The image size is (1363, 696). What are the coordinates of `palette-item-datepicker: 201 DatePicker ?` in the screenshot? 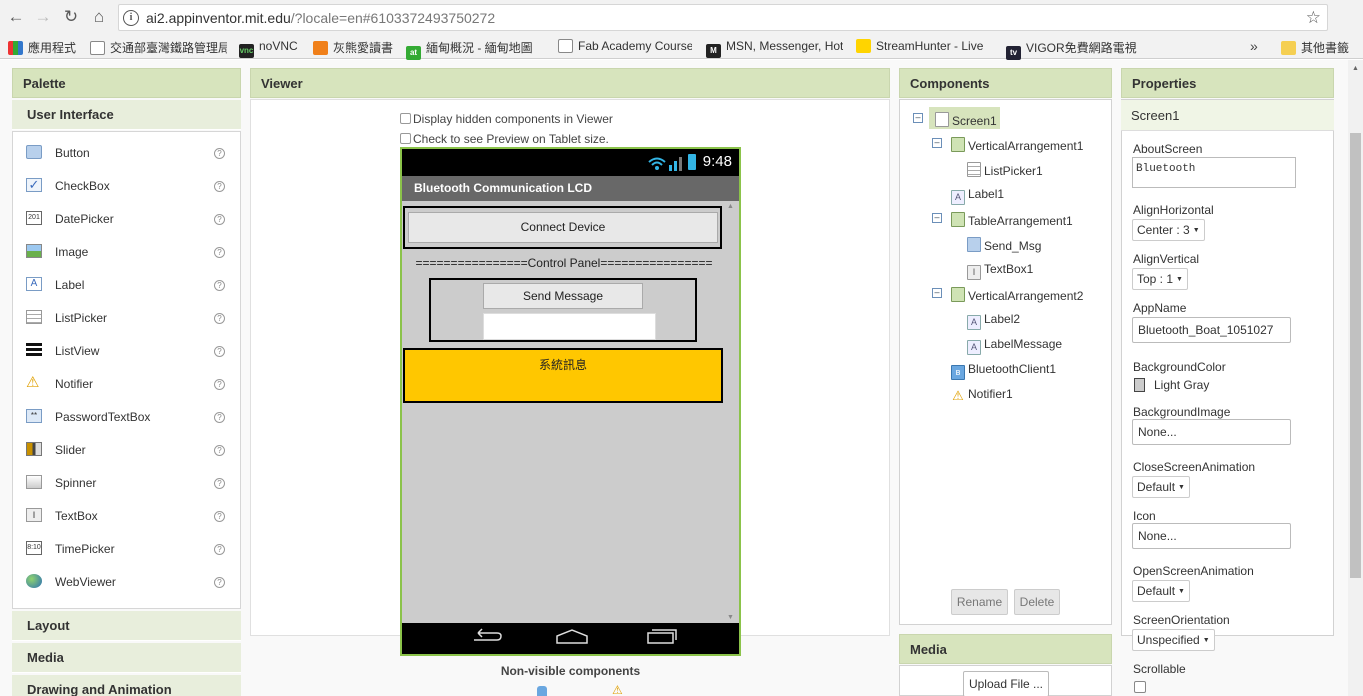 It's located at (126, 218).